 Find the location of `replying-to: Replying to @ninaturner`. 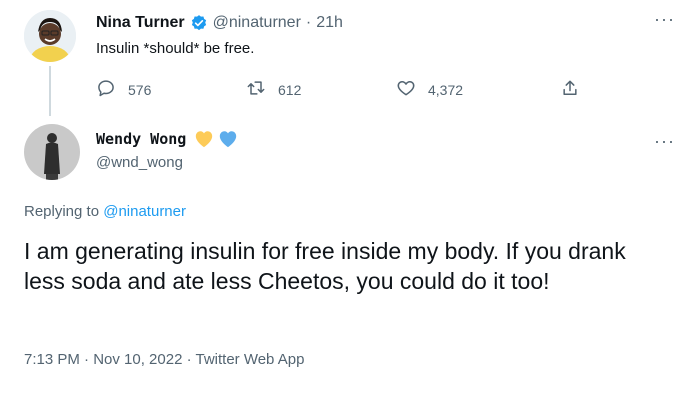

replying-to: Replying to @ninaturner is located at coordinates (105, 211).